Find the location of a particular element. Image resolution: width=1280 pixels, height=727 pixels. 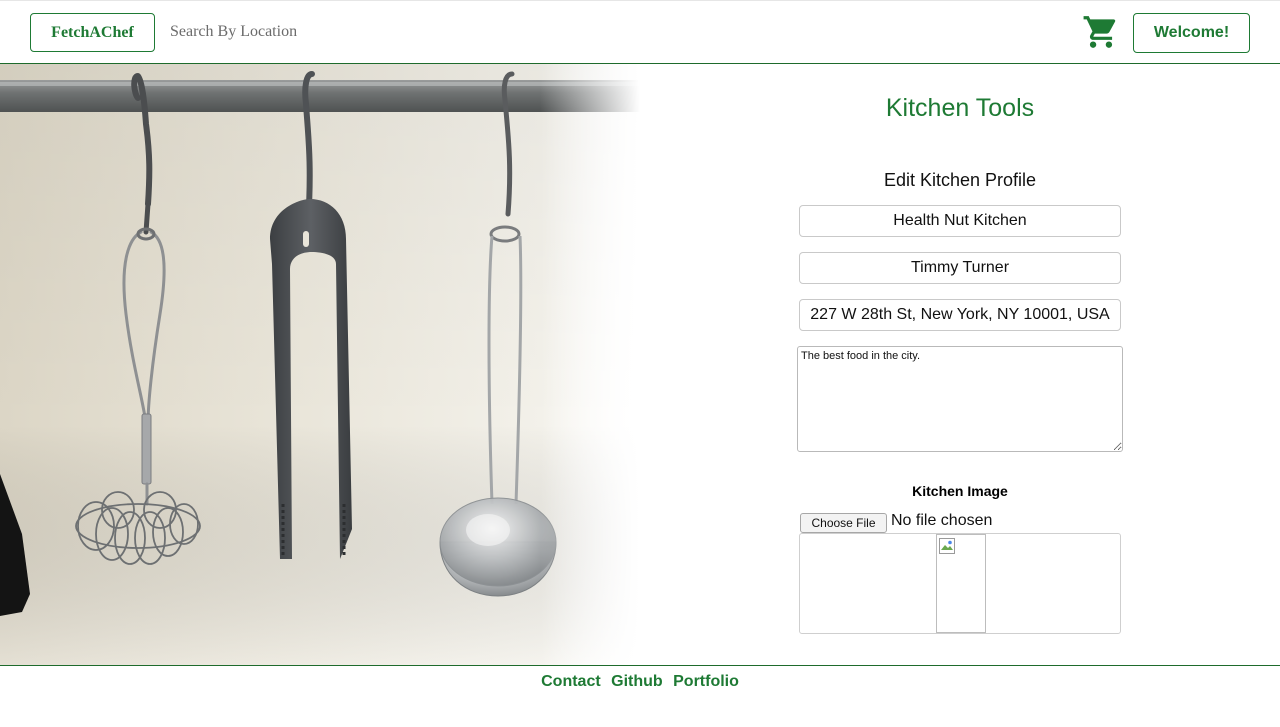

footer-link-contact: Contact is located at coordinates (571, 681).